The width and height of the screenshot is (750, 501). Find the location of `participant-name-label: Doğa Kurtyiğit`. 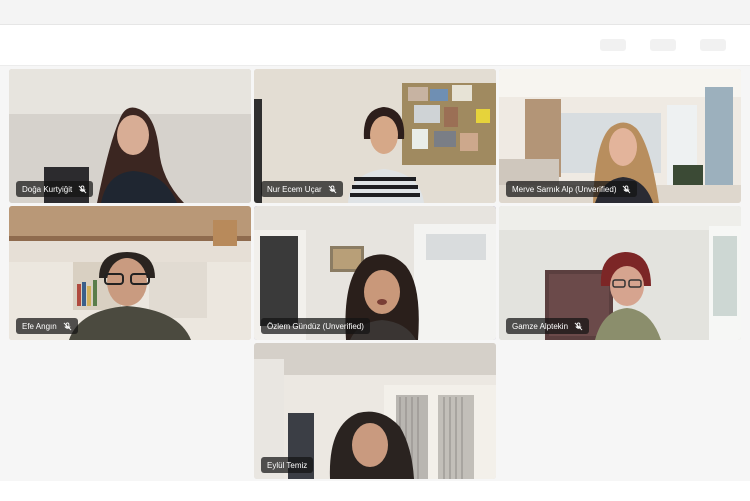

participant-name-label: Doğa Kurtyiğit is located at coordinates (55, 189).